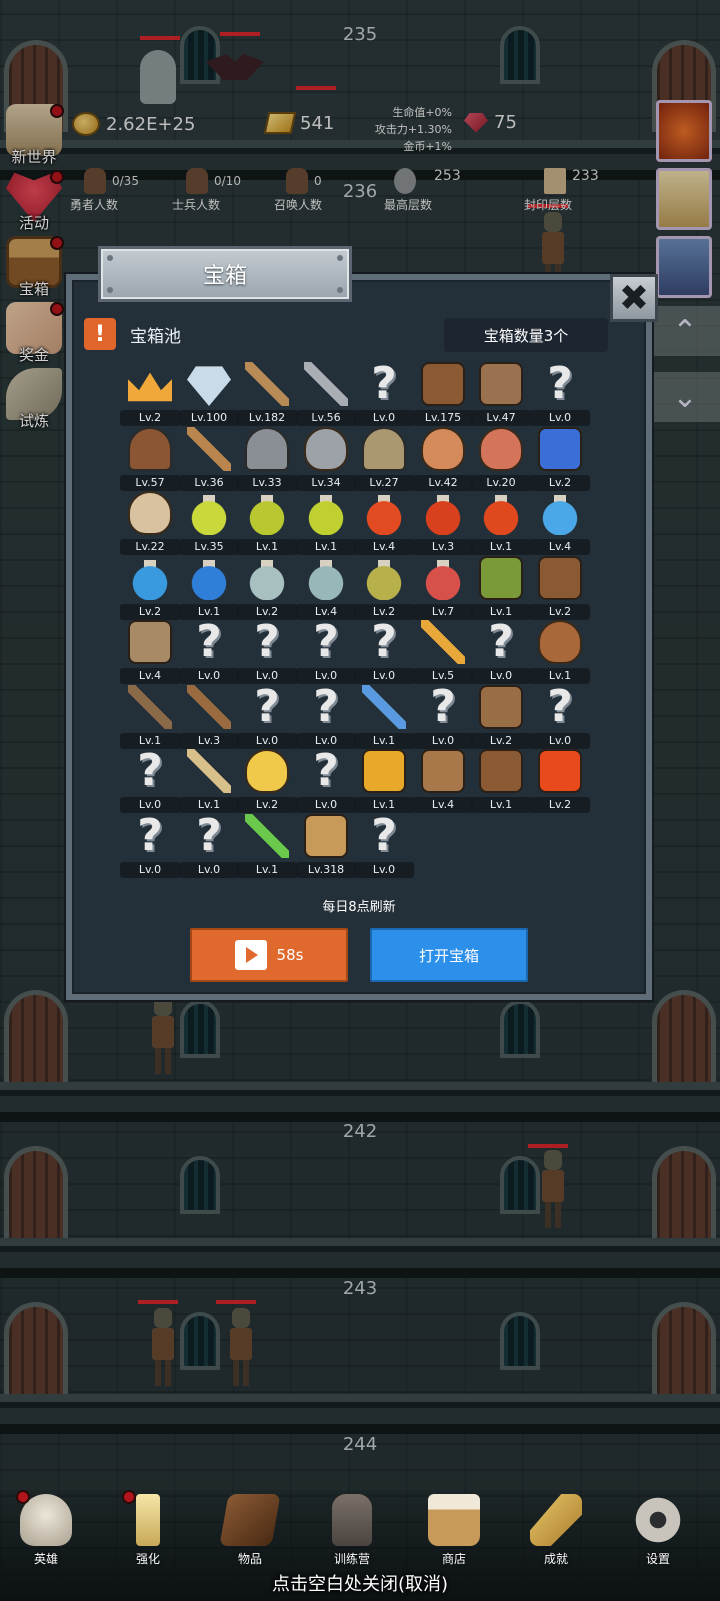  What do you see at coordinates (150, 460) in the screenshot?
I see `item-slot: Lv.57` at bounding box center [150, 460].